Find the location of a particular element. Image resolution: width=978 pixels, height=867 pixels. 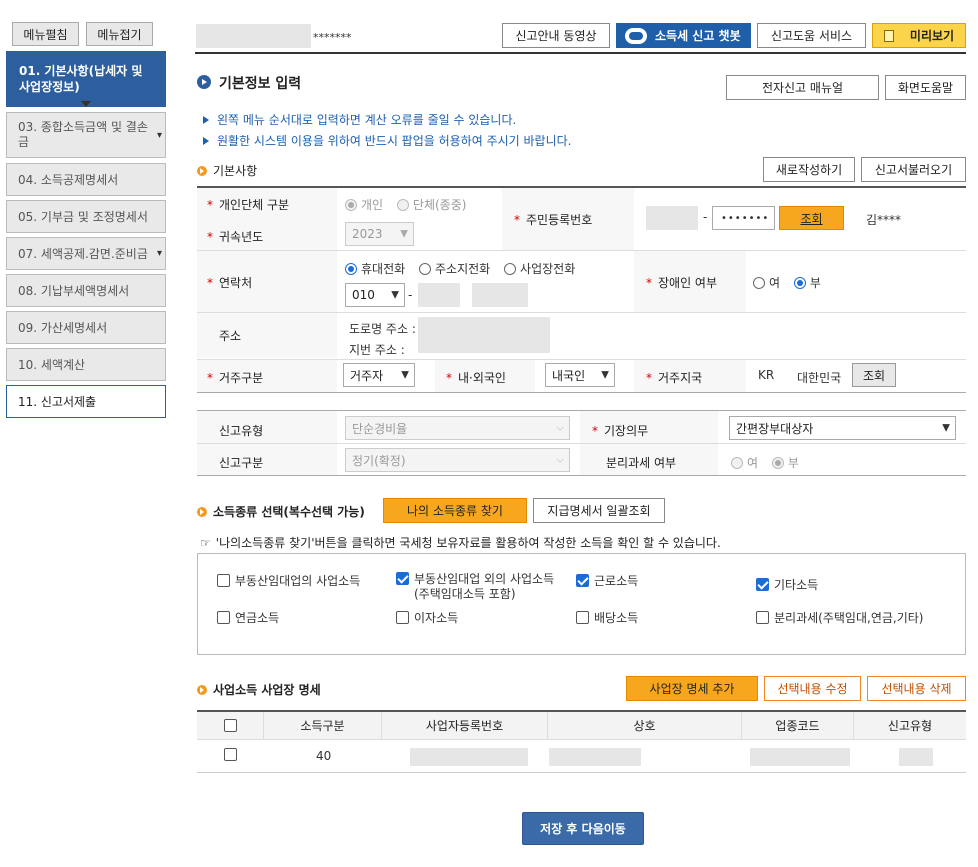

nationality-select: 내국인 ▼ is located at coordinates (580, 375).